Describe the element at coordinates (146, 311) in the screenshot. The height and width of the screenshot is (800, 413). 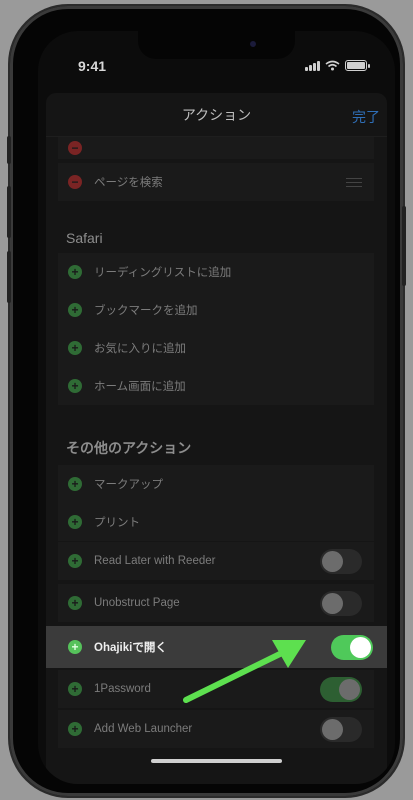
I see `list-item-label: ブックマークを追加` at that location.